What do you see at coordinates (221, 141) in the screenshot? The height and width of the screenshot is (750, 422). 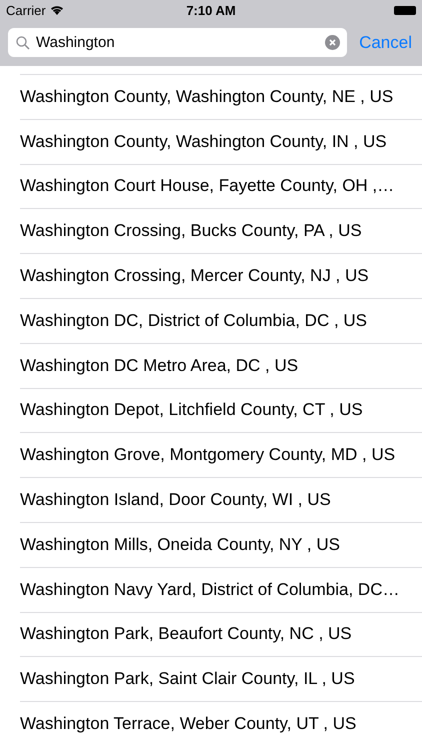 I see `result-item: Washington County, Washington County, IN , US` at bounding box center [221, 141].